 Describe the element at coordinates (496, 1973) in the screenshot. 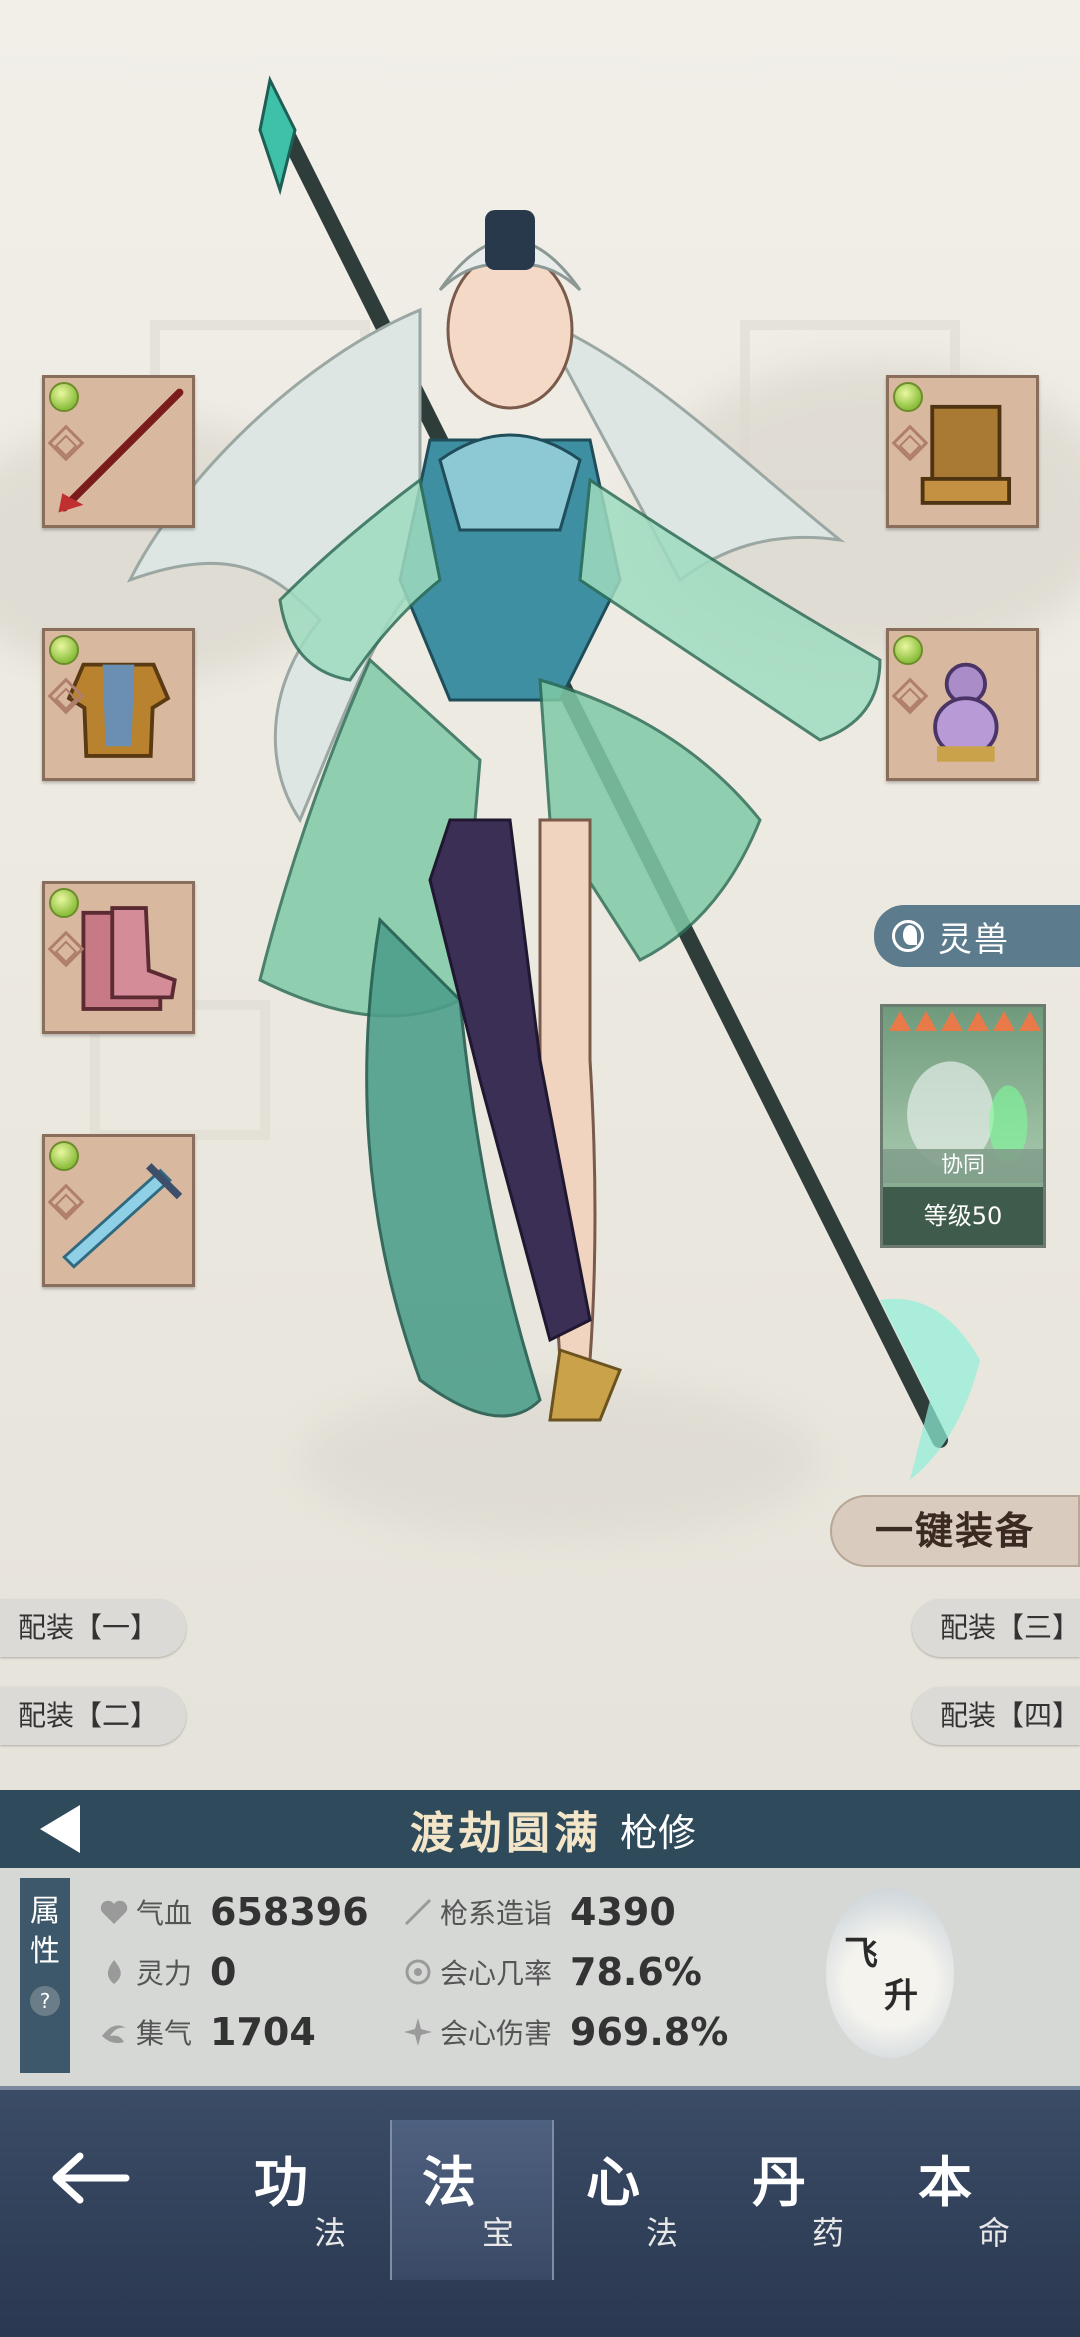

I see `stat-label: 会心几率` at that location.